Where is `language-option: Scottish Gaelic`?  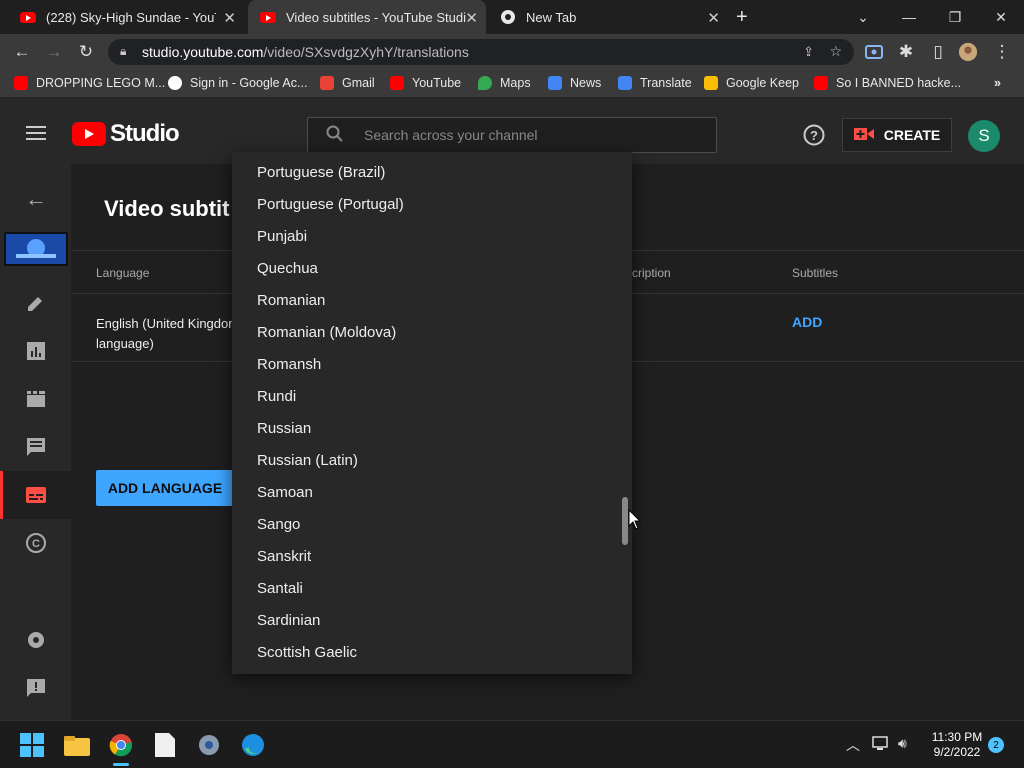
language-option: Scottish Gaelic is located at coordinates (307, 652).